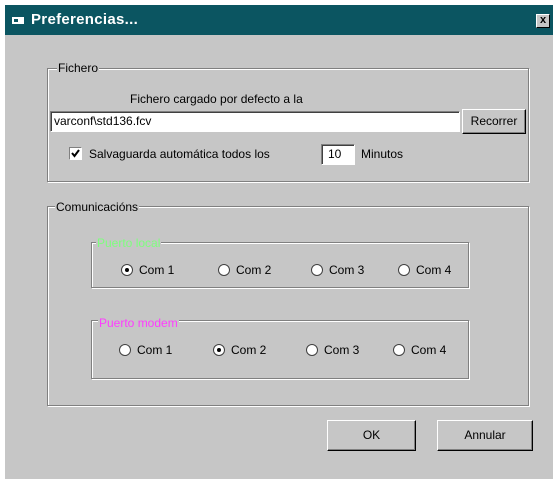 The width and height of the screenshot is (555, 482). I want to click on modem-com2-radio: Com 2, so click(239, 350).